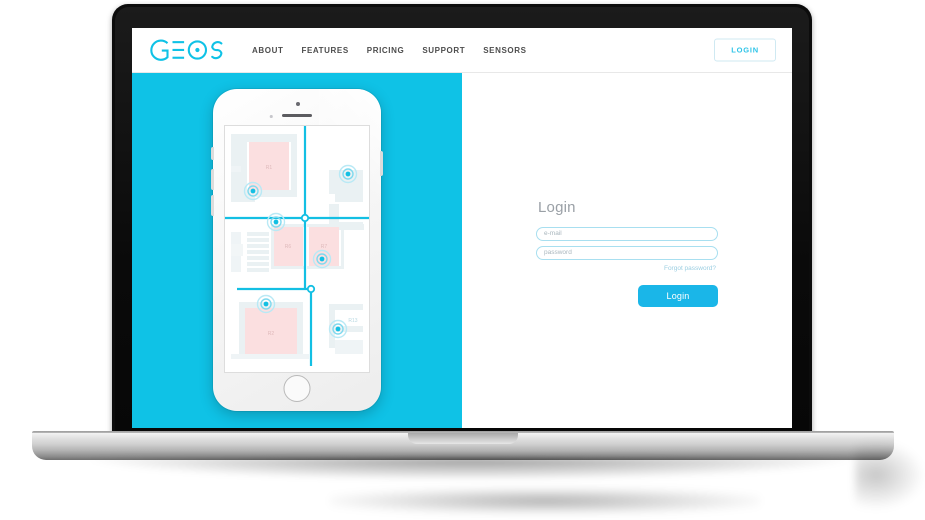 The width and height of the screenshot is (925, 520). I want to click on laptop-drop-shadow, so click(470, 469).